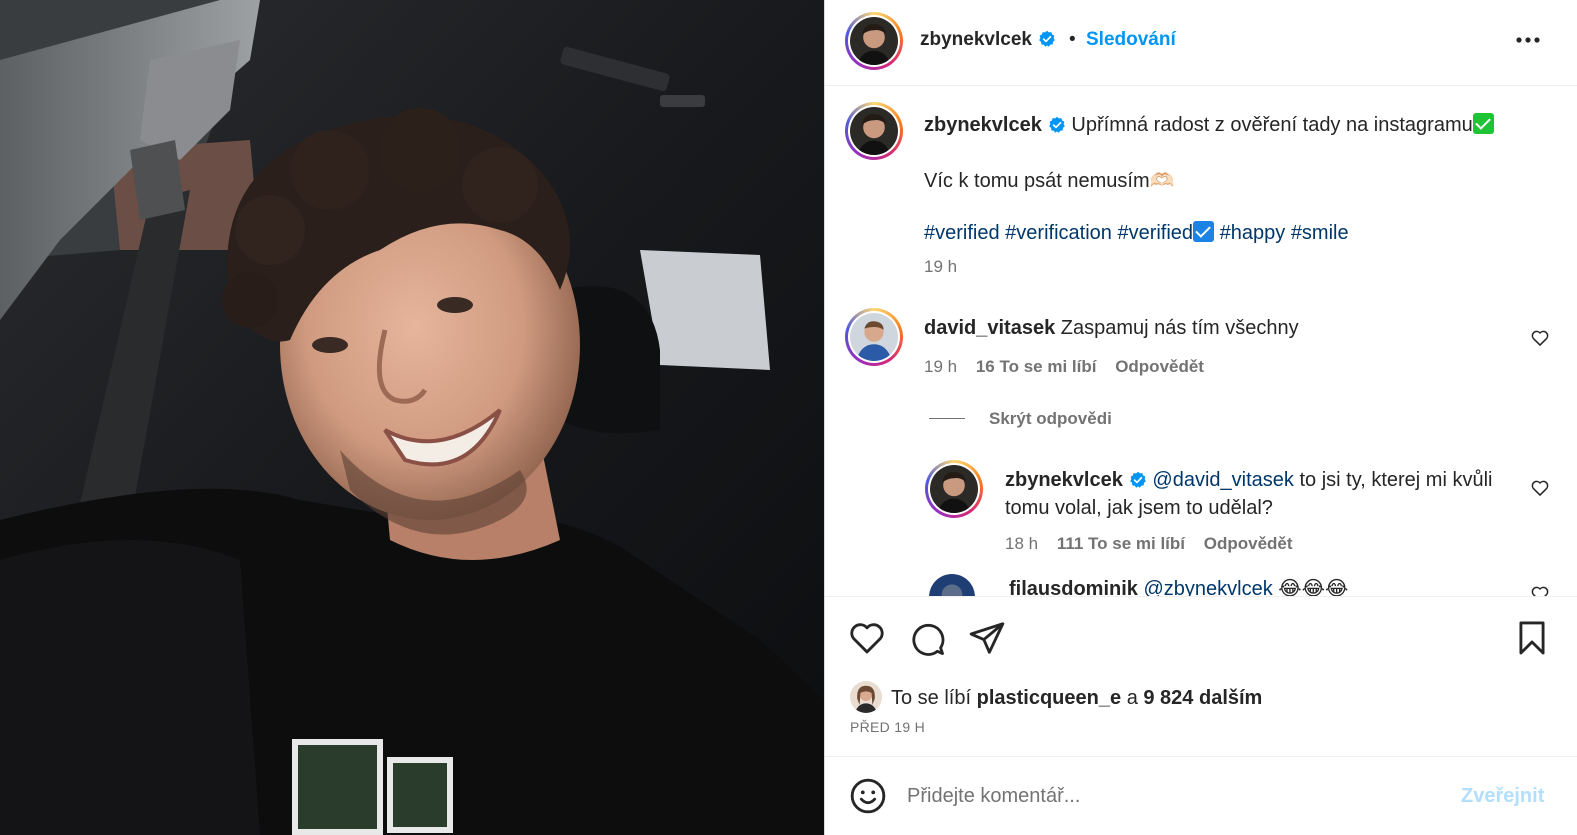 Image resolution: width=1577 pixels, height=835 pixels. Describe the element at coordinates (947, 418) in the screenshot. I see `replies-divider-line` at that location.